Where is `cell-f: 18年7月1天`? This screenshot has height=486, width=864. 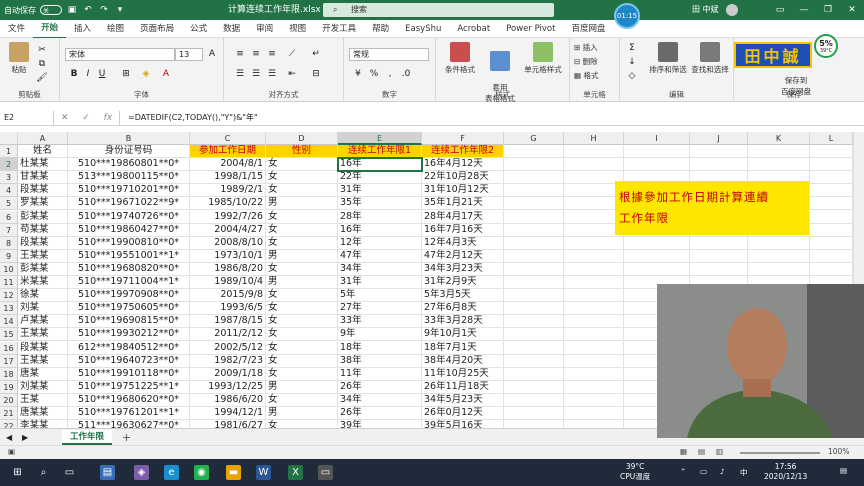 cell-f: 18年7月1天 is located at coordinates (463, 348).